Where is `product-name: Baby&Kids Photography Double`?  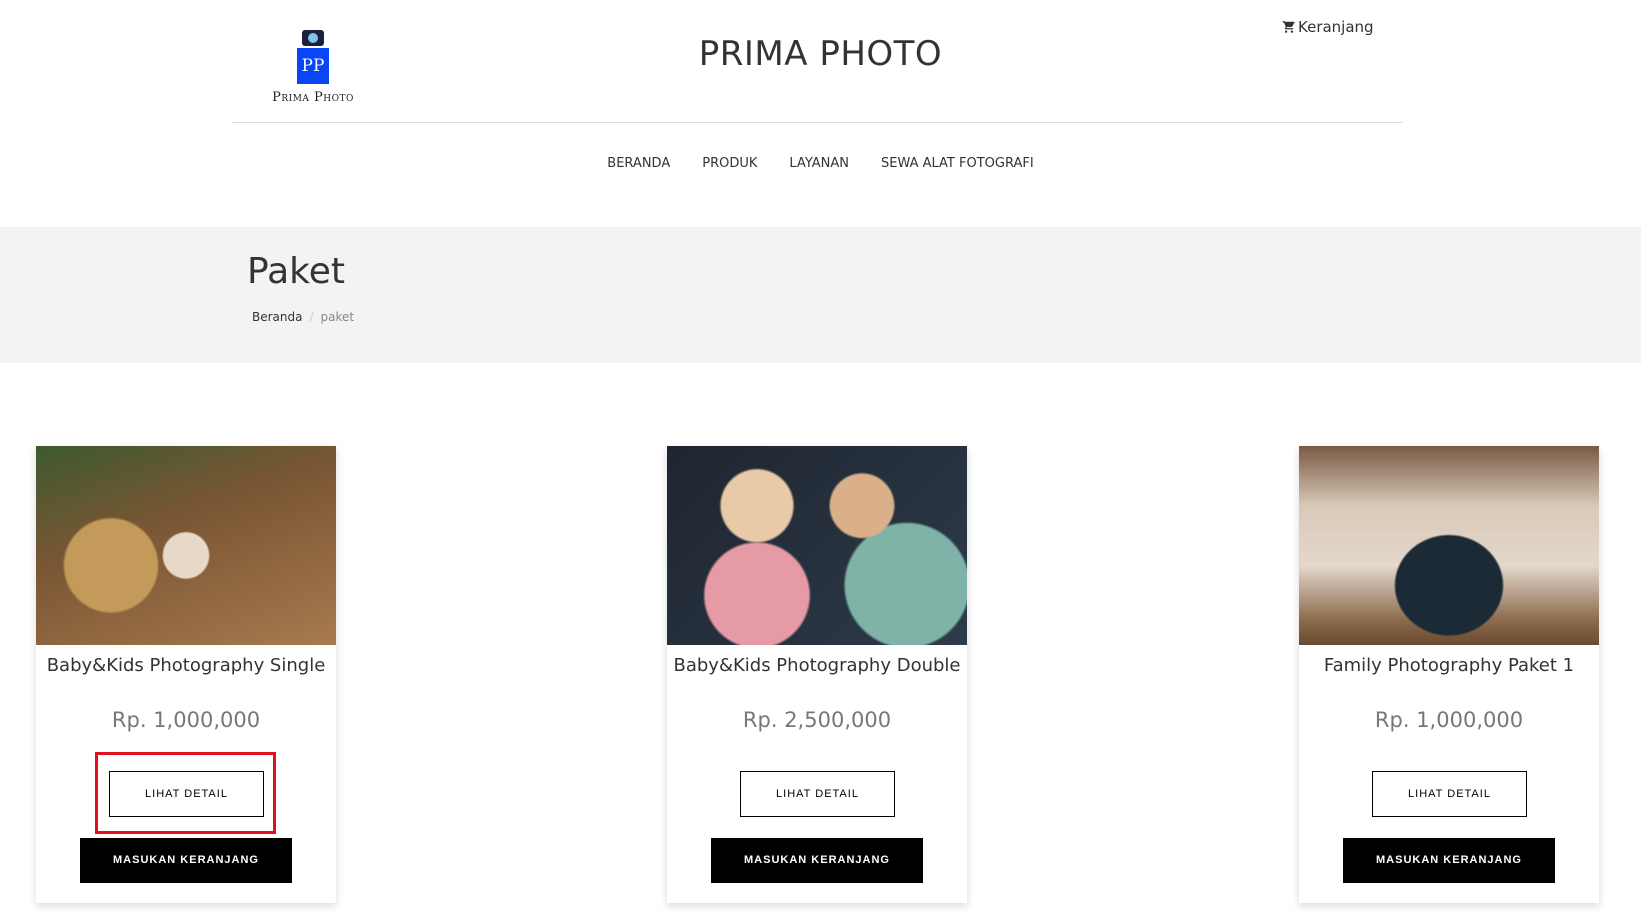
product-name: Baby&Kids Photography Double is located at coordinates (817, 665).